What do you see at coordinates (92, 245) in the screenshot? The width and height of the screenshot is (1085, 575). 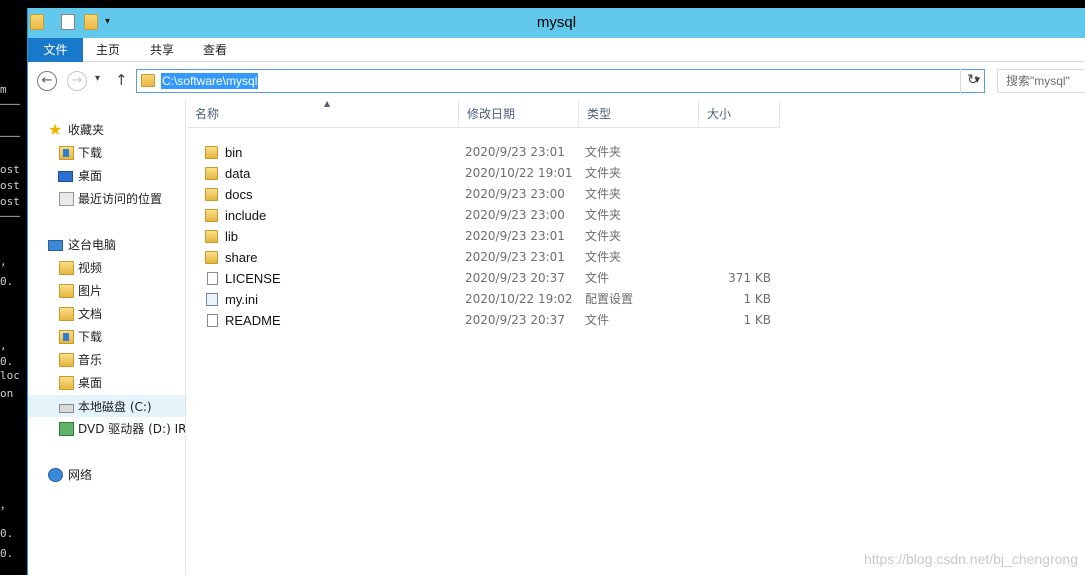 I see `sidebar-item-label: 这台电脑` at bounding box center [92, 245].